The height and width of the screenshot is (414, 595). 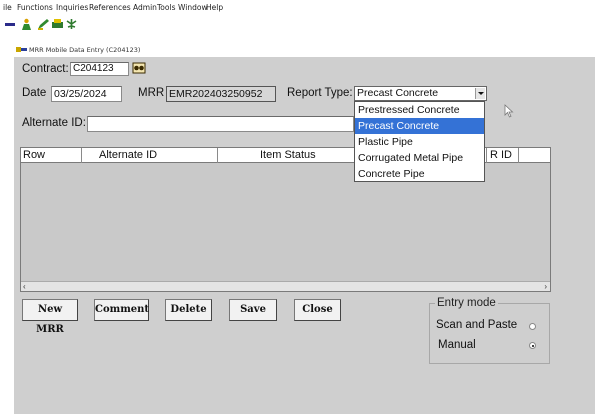 I want to click on contract-label: Contract:, so click(x=45, y=69).